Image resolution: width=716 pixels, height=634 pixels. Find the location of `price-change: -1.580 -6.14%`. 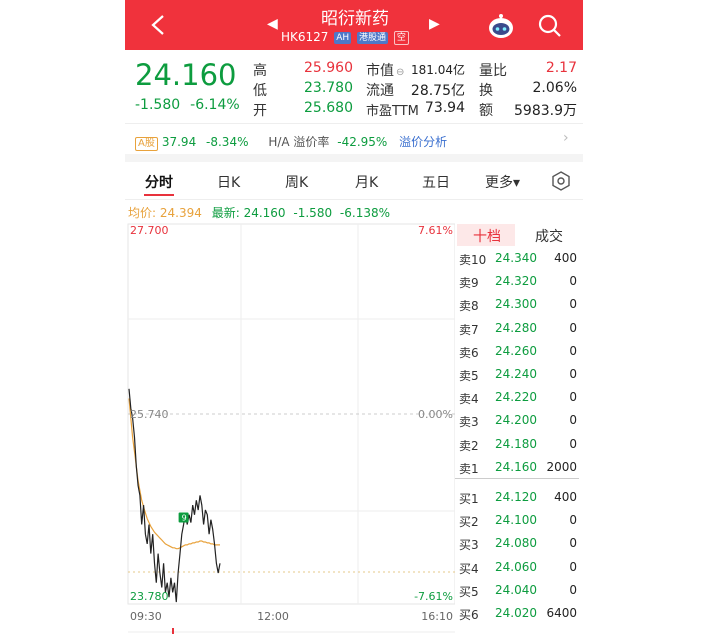

price-change: -1.580 -6.14% is located at coordinates (192, 105).